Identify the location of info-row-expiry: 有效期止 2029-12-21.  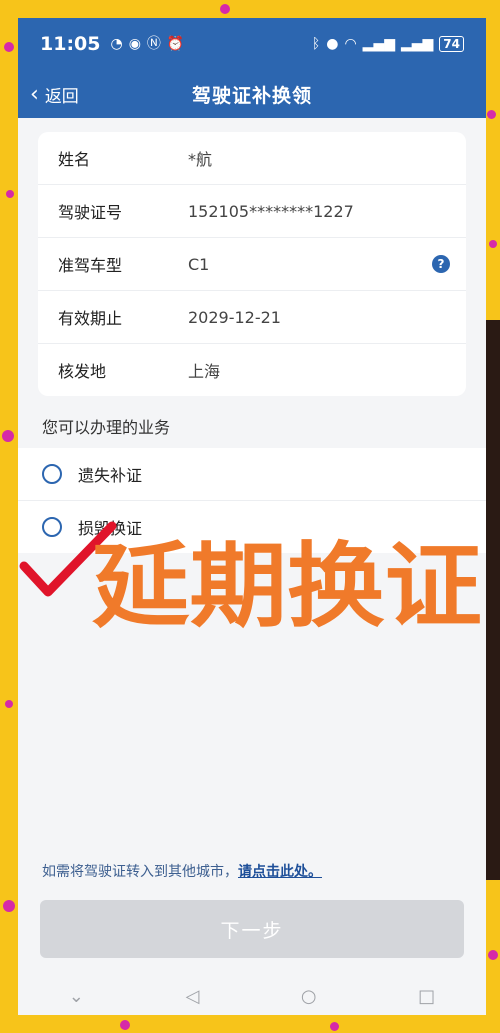
(252, 317).